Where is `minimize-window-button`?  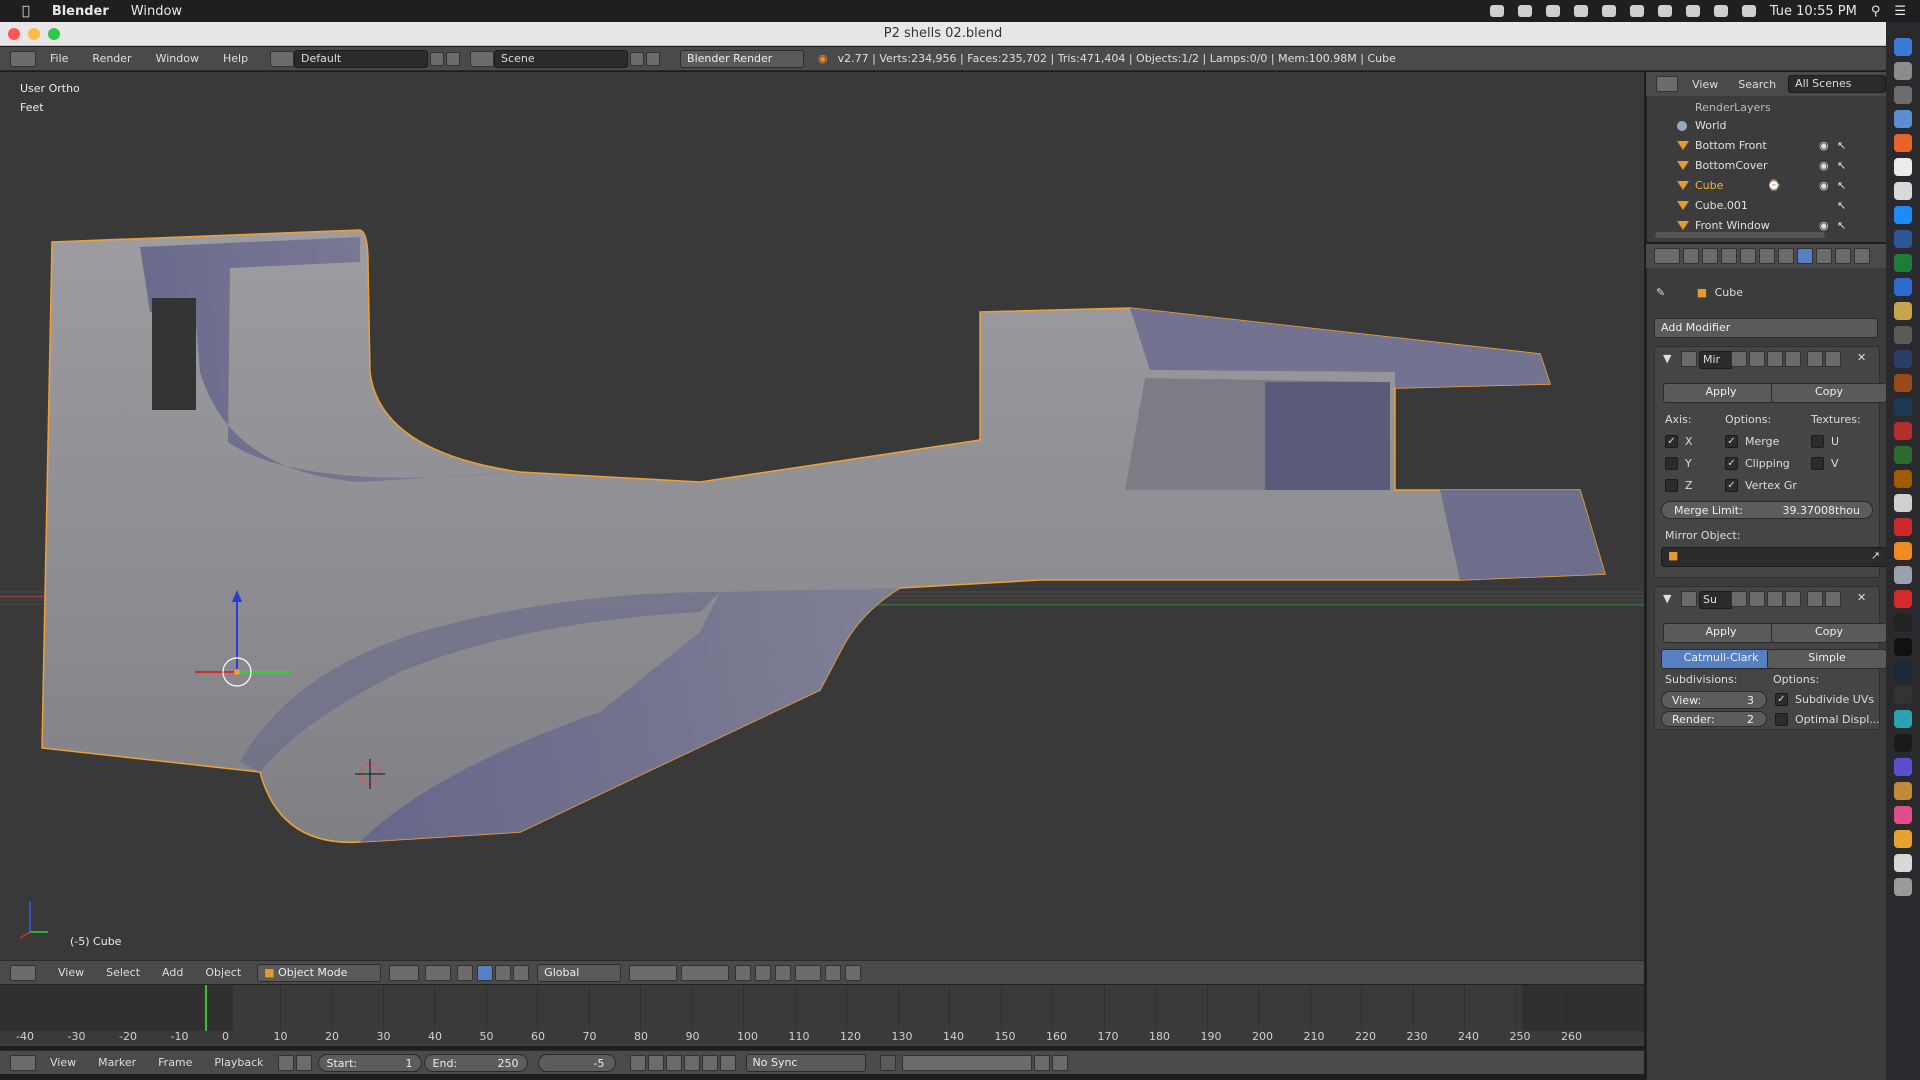
minimize-window-button is located at coordinates (34, 34).